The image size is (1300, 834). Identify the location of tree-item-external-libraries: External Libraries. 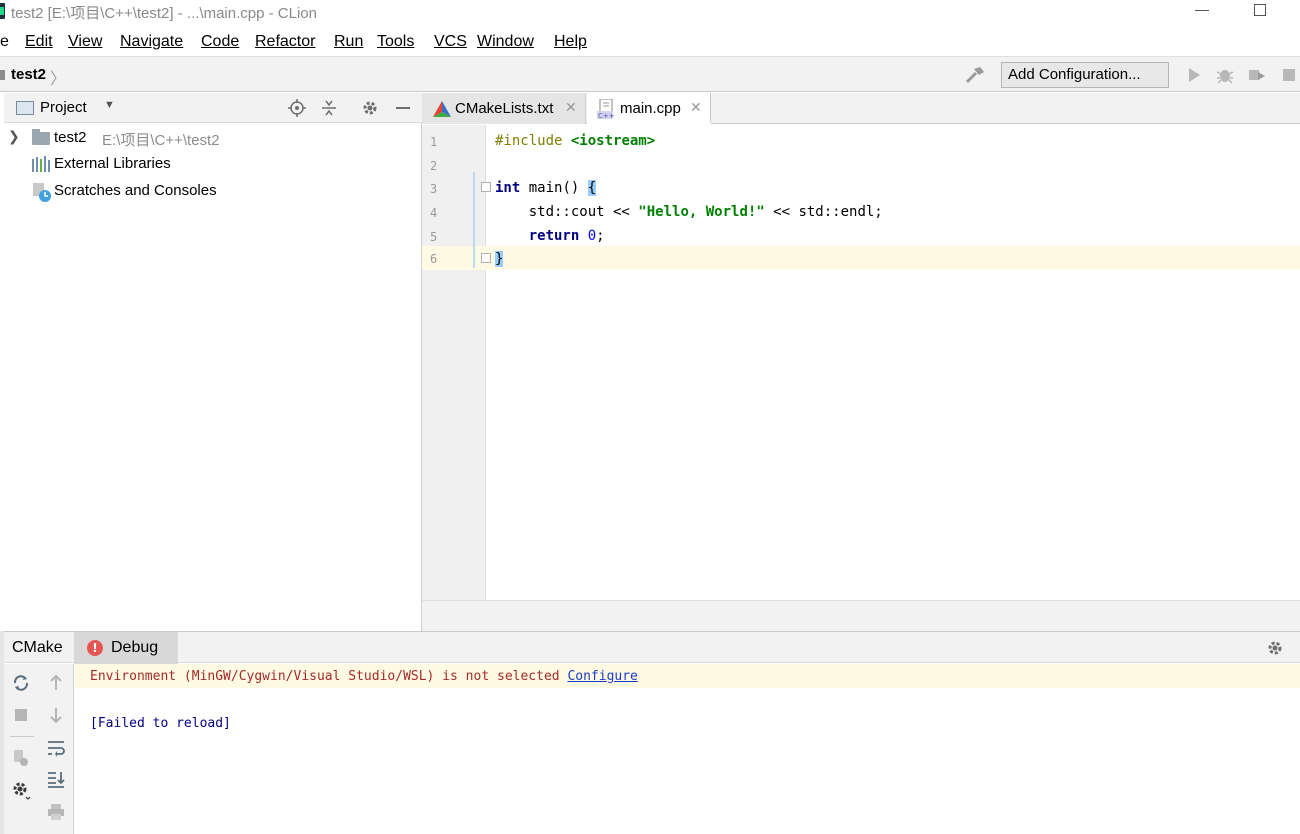
(213, 164).